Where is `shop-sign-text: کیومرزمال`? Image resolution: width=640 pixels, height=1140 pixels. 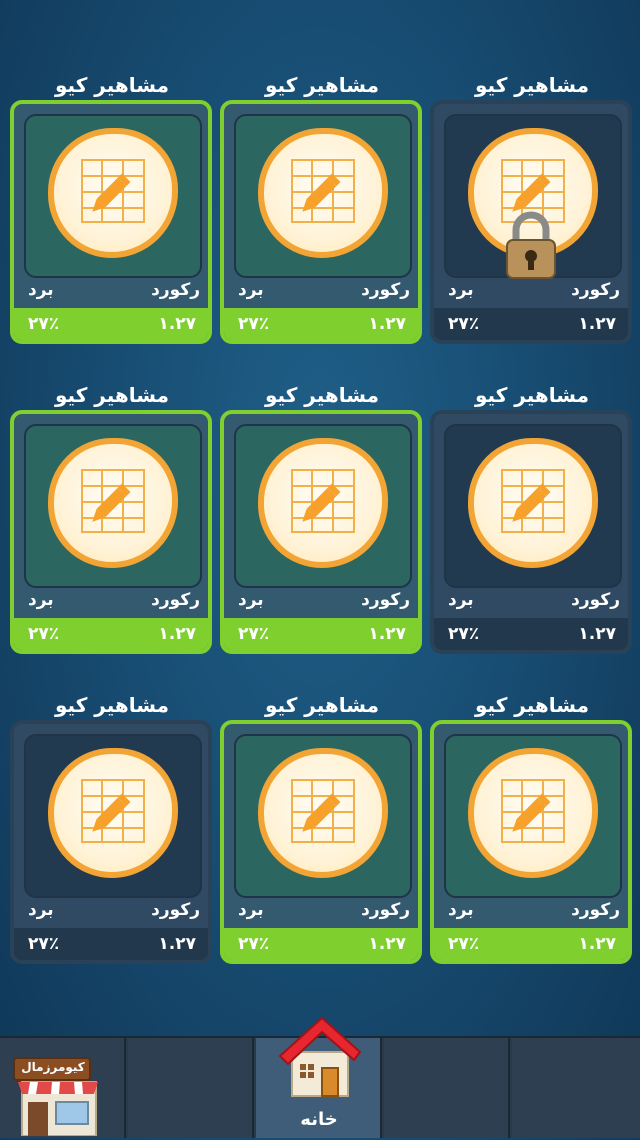 shop-sign-text: کیومرزمال is located at coordinates (53, 1067).